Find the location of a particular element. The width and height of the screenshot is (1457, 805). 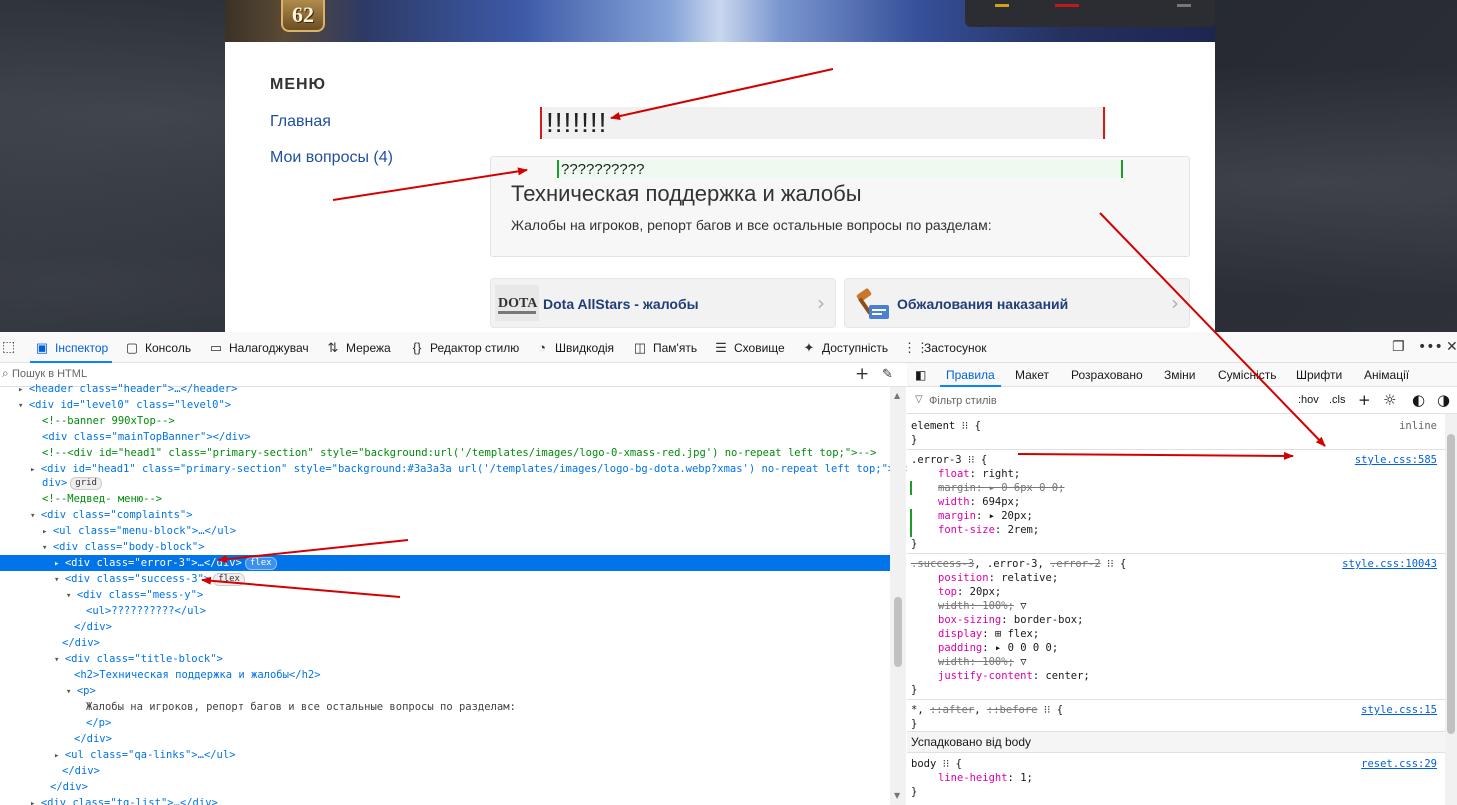

grid-badge: grid is located at coordinates (86, 483).